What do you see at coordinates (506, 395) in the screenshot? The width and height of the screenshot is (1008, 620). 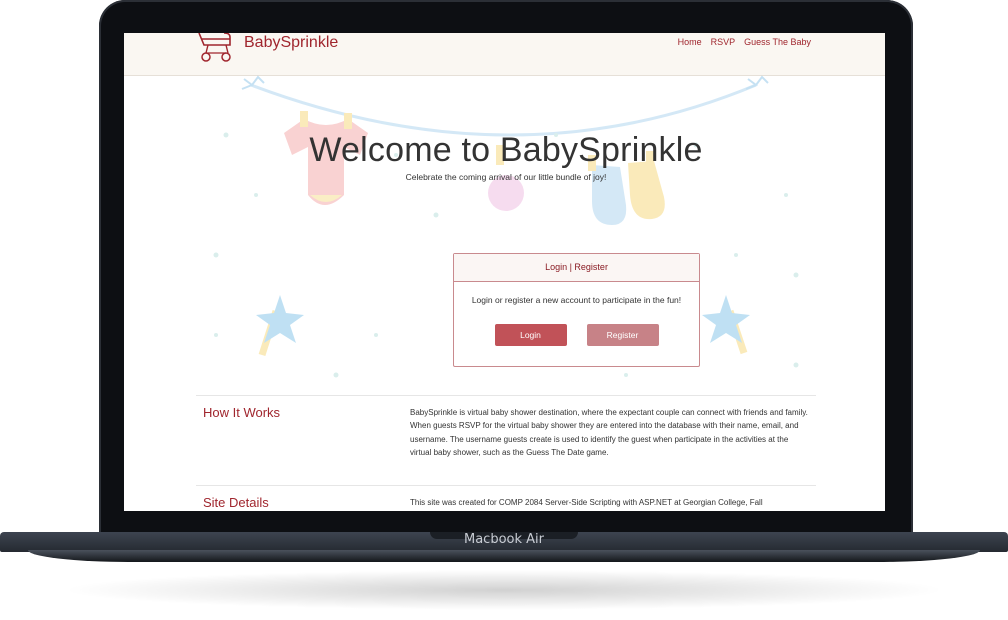 I see `section-divider` at bounding box center [506, 395].